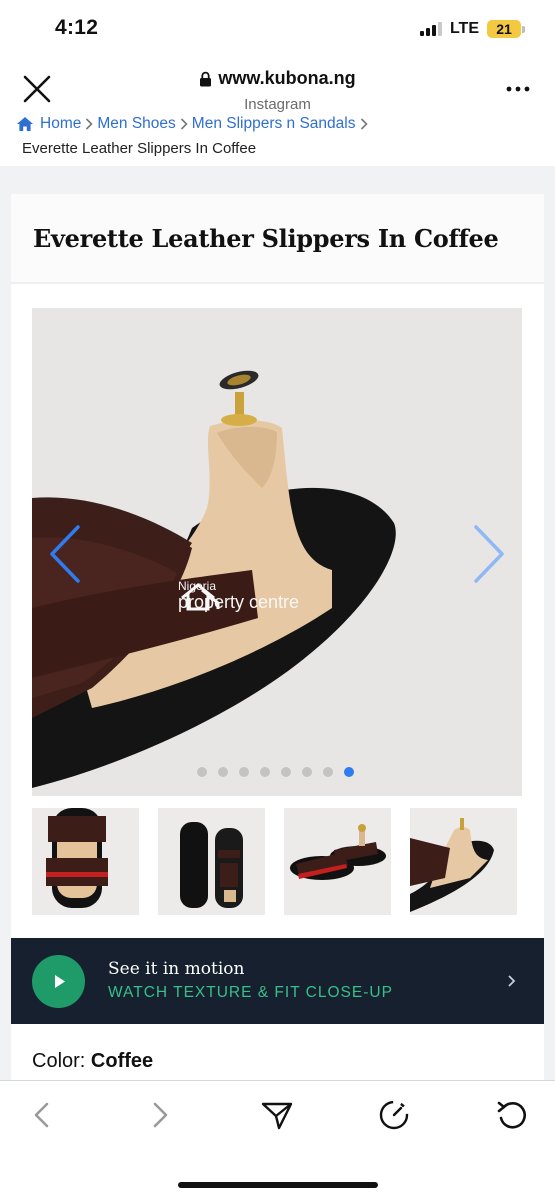 The image size is (555, 1200). I want to click on play-button, so click(58, 981).